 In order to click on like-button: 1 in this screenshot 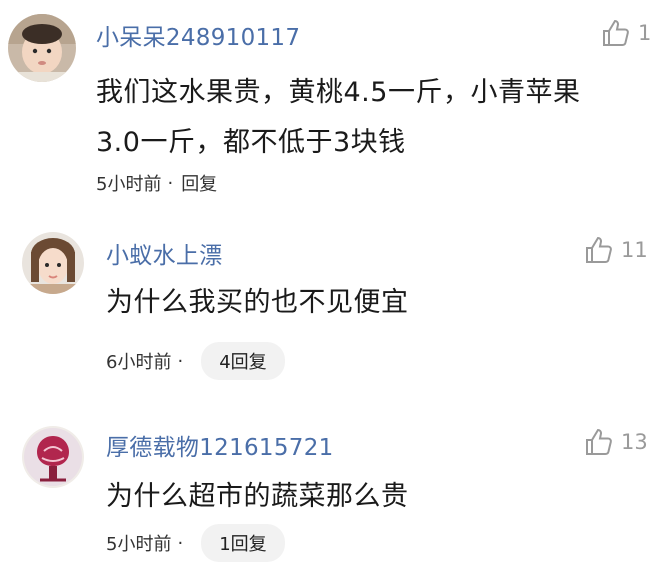, I will do `click(625, 33)`.